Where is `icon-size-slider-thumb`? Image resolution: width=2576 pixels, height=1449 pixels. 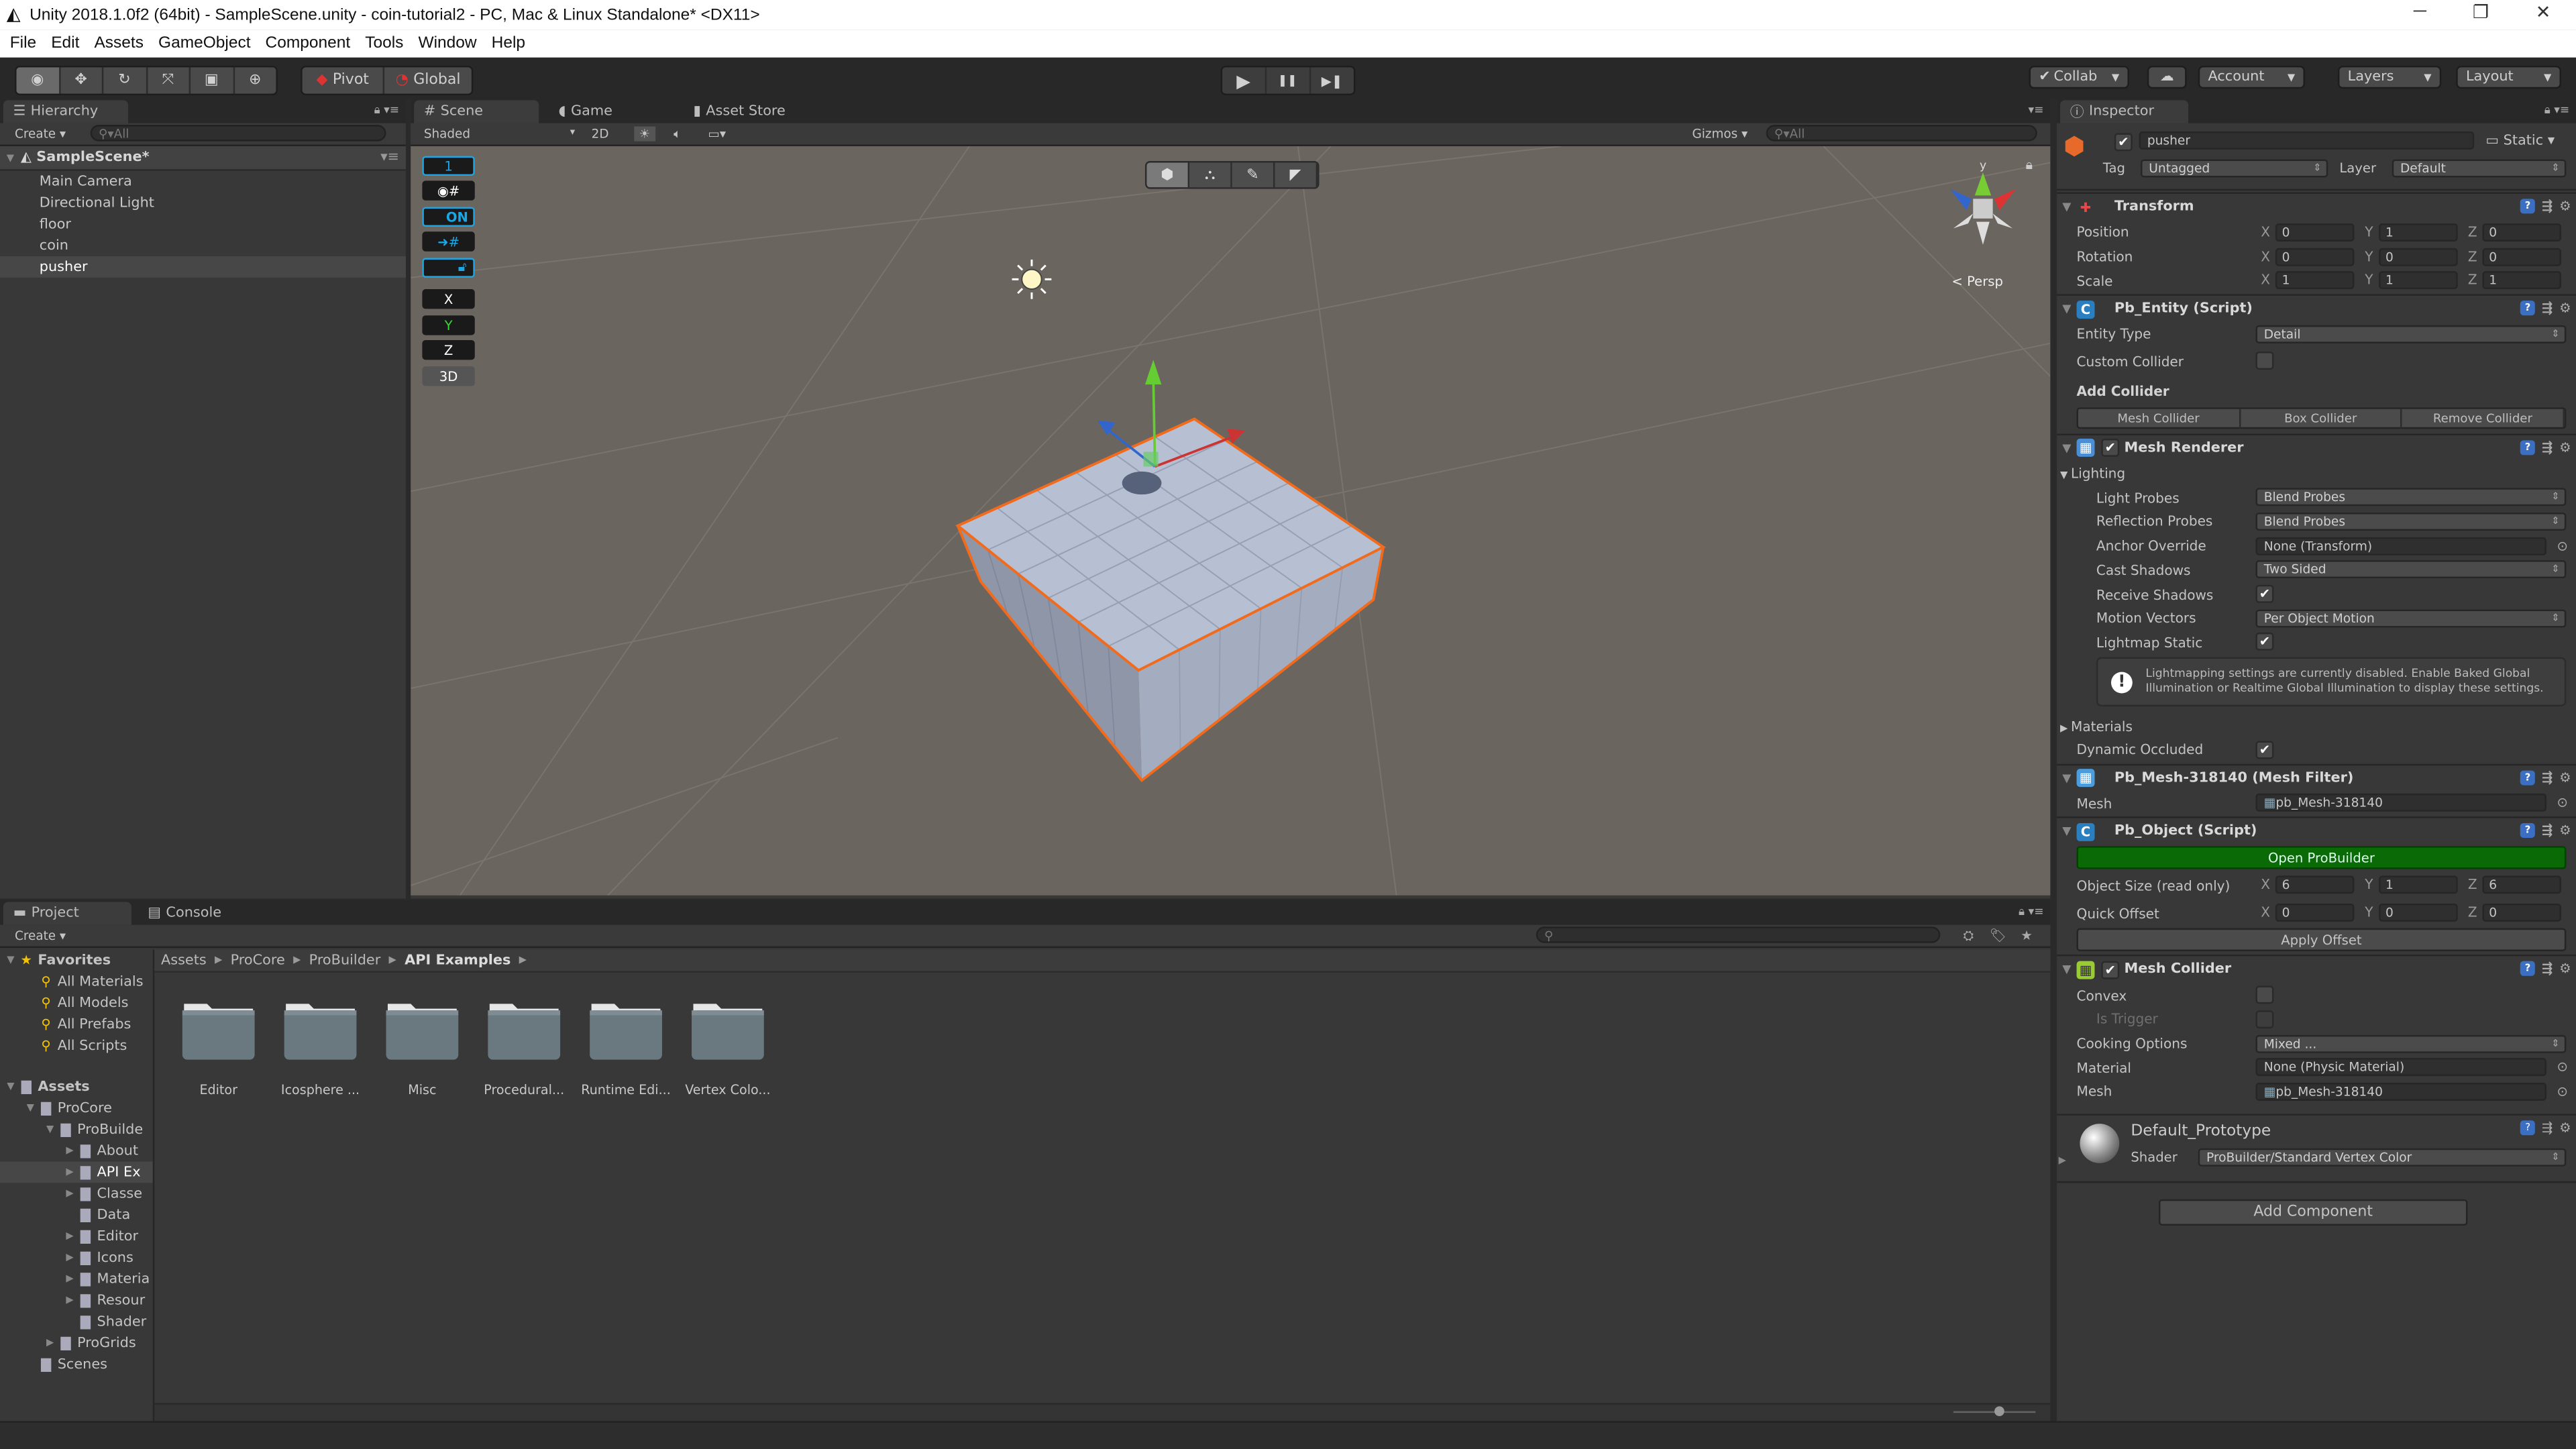
icon-size-slider-thumb is located at coordinates (1999, 1411).